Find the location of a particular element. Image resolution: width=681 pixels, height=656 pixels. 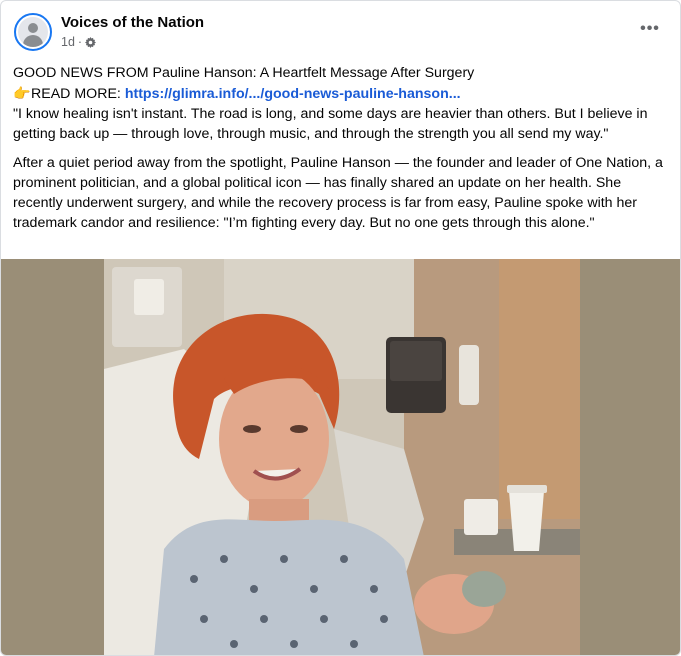

default-profile-icon is located at coordinates (33, 32).